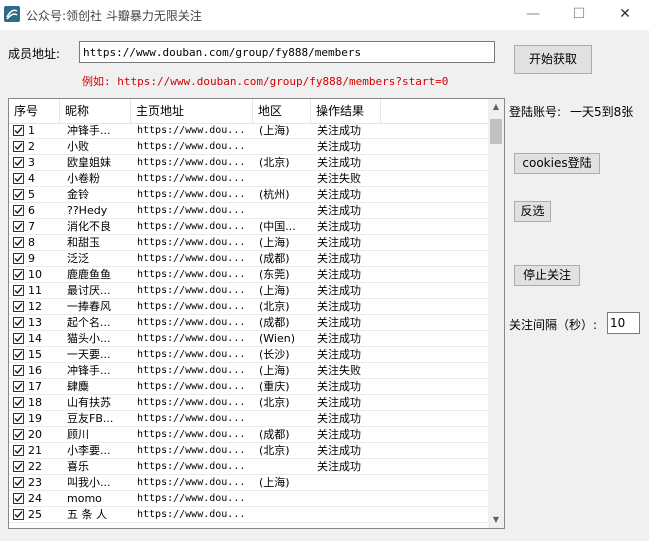 The image size is (649, 541). Describe the element at coordinates (547, 275) in the screenshot. I see `stop-follow-button: 停止关注` at that location.